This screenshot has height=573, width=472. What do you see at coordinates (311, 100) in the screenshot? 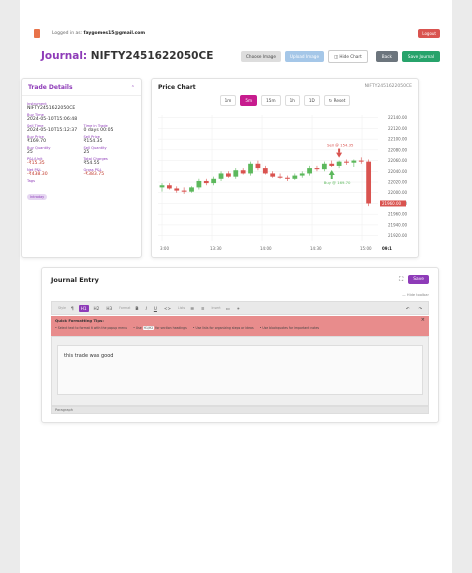
I see `timeframe-1d: 1D` at bounding box center [311, 100].